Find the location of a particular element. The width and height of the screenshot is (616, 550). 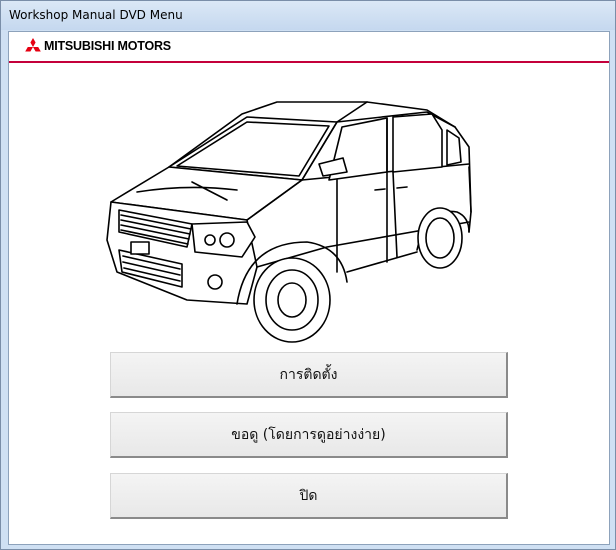

brand-name: MITSUBISHI MOTORS is located at coordinates (107, 46).